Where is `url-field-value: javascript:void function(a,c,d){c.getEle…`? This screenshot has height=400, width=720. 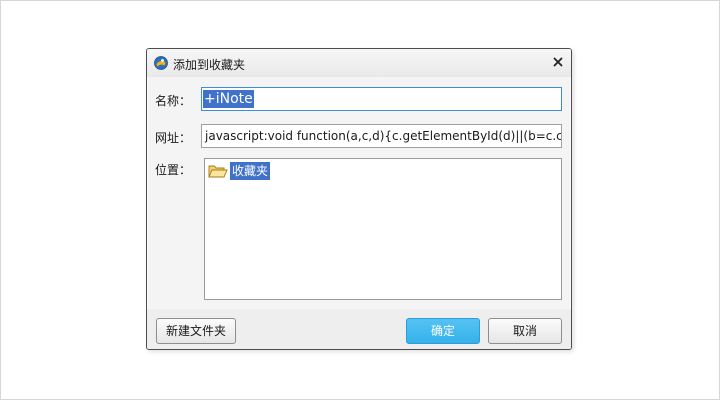
url-field-value: javascript:void function(a,c,d){c.getEle… is located at coordinates (383, 136).